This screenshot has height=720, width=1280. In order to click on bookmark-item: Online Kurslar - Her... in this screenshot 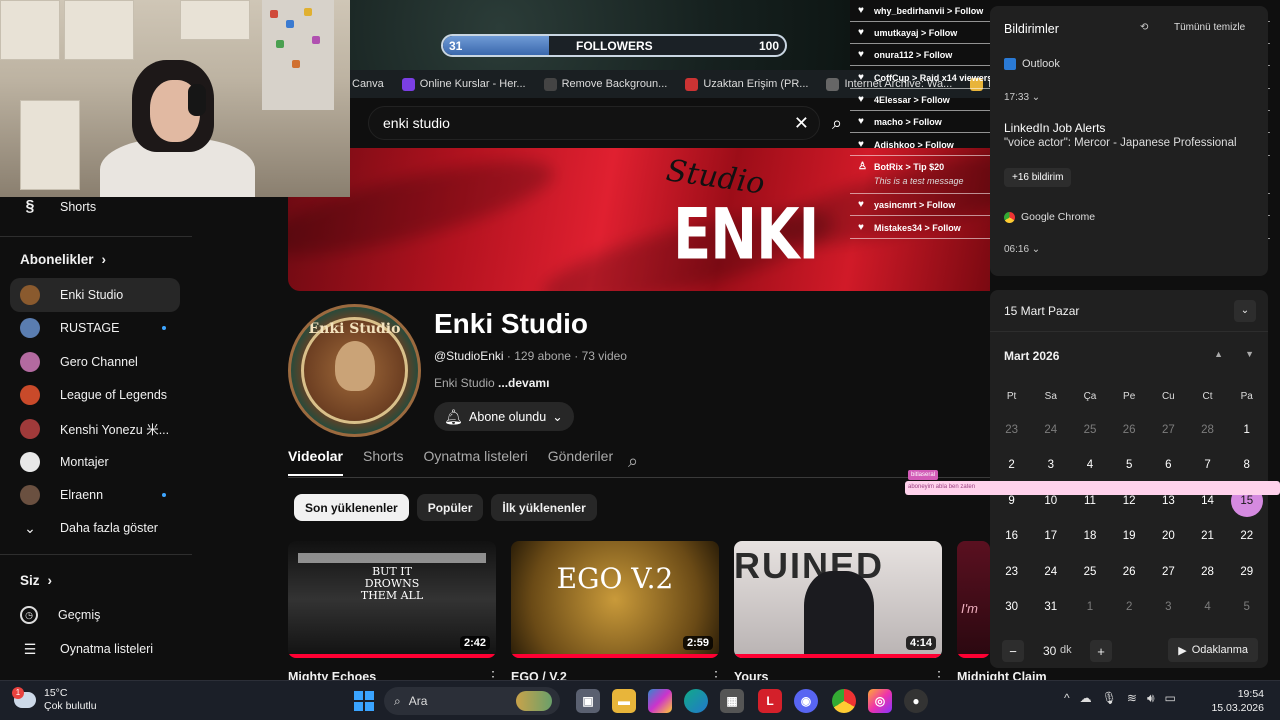, I will do `click(463, 84)`.